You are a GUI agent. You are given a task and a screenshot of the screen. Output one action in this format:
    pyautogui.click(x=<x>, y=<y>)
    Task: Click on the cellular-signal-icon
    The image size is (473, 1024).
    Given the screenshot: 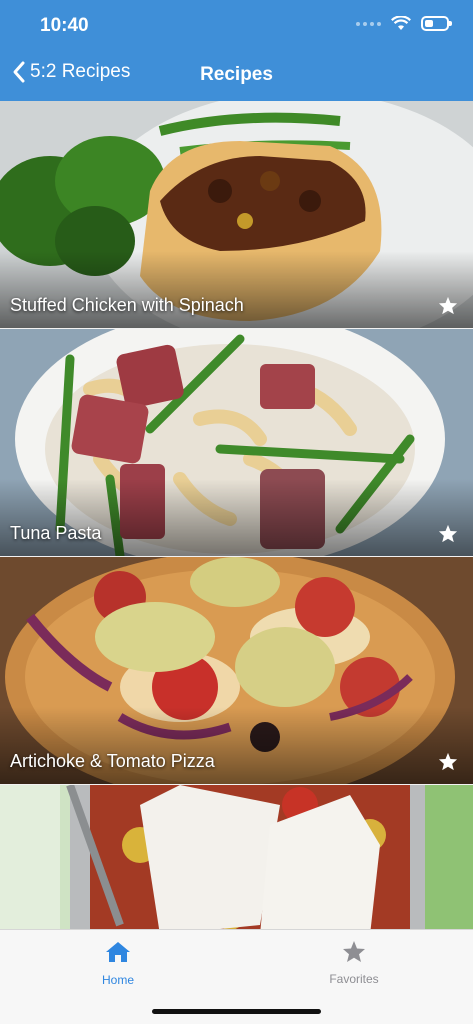 What is the action you would take?
    pyautogui.click(x=368, y=23)
    